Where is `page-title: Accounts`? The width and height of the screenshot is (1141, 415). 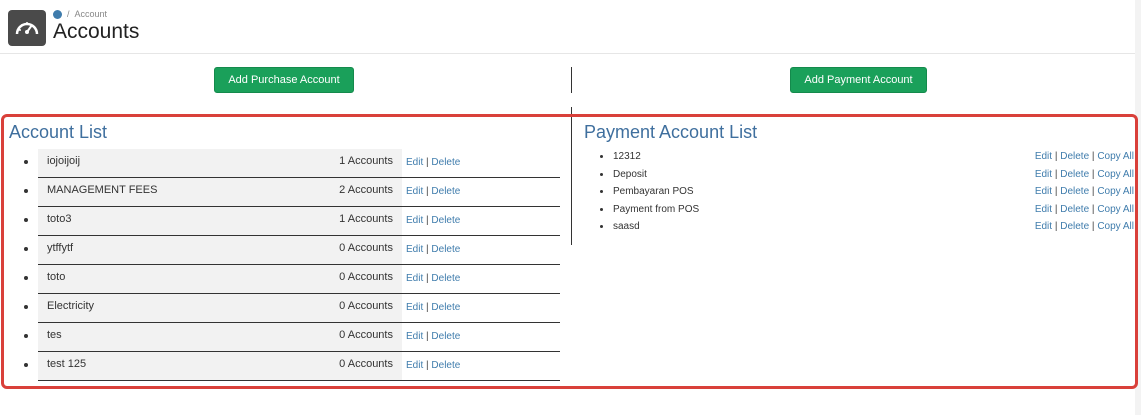
page-title: Accounts is located at coordinates (96, 31).